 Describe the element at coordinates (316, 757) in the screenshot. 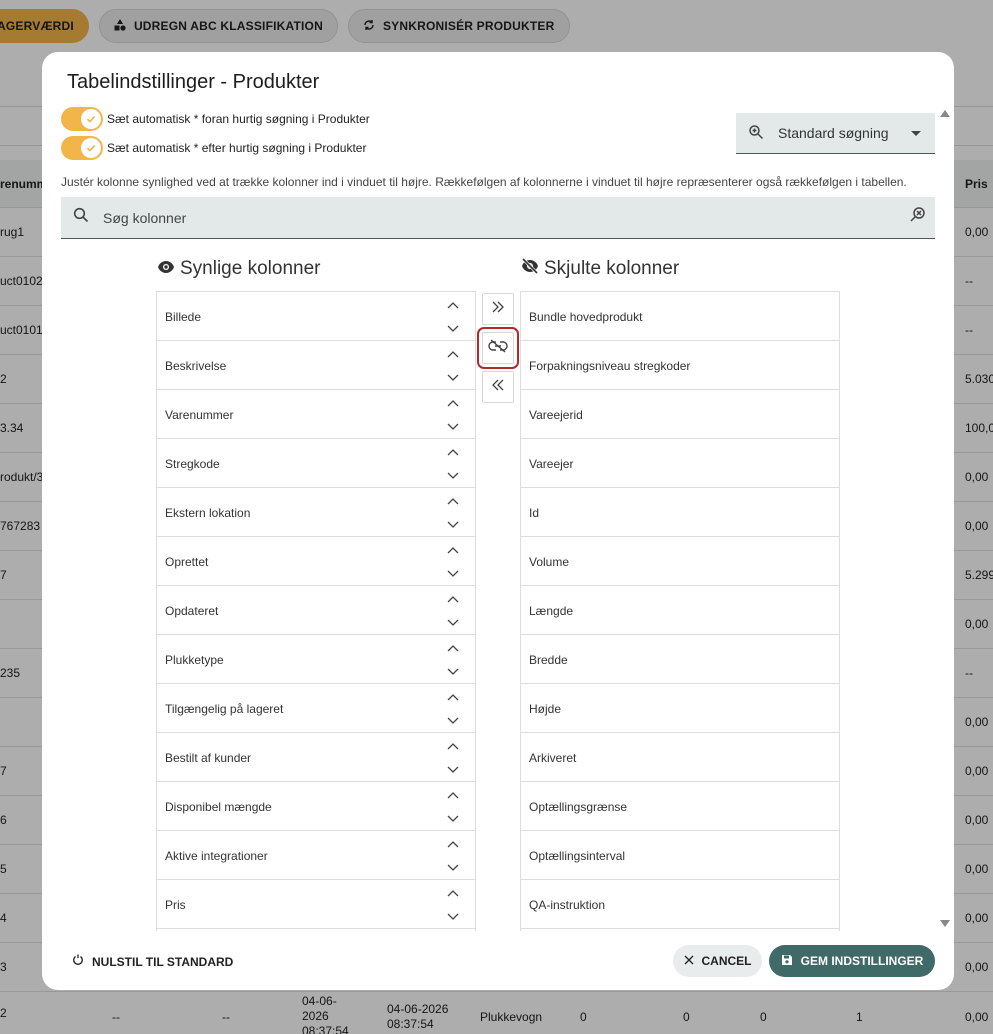

I see `column-list-item: Bestilt af kunder` at that location.